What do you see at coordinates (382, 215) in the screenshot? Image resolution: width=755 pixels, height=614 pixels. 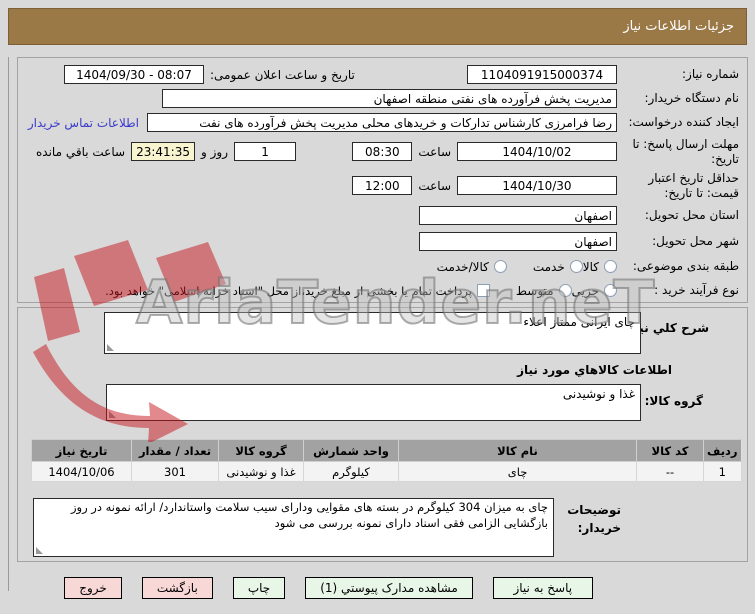 I see `row-province: استان محل تحویل: اصفهان` at bounding box center [382, 215].